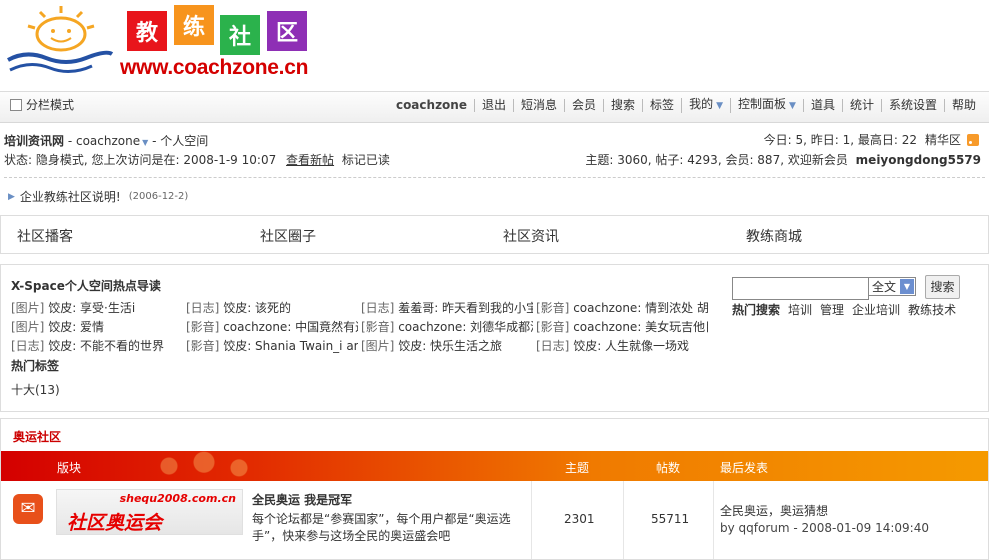 The image size is (989, 560). Describe the element at coordinates (942, 287) in the screenshot. I see `search-button: 搜索` at that location.